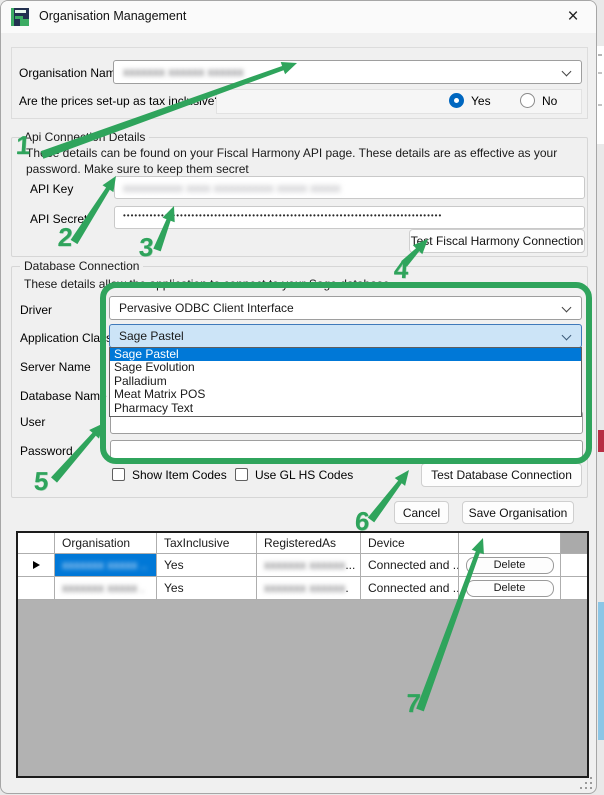 The height and width of the screenshot is (795, 604). Describe the element at coordinates (497, 241) in the screenshot. I see `test-fiscal-harmony-button: Test Fiscal Harmony Connection` at that location.